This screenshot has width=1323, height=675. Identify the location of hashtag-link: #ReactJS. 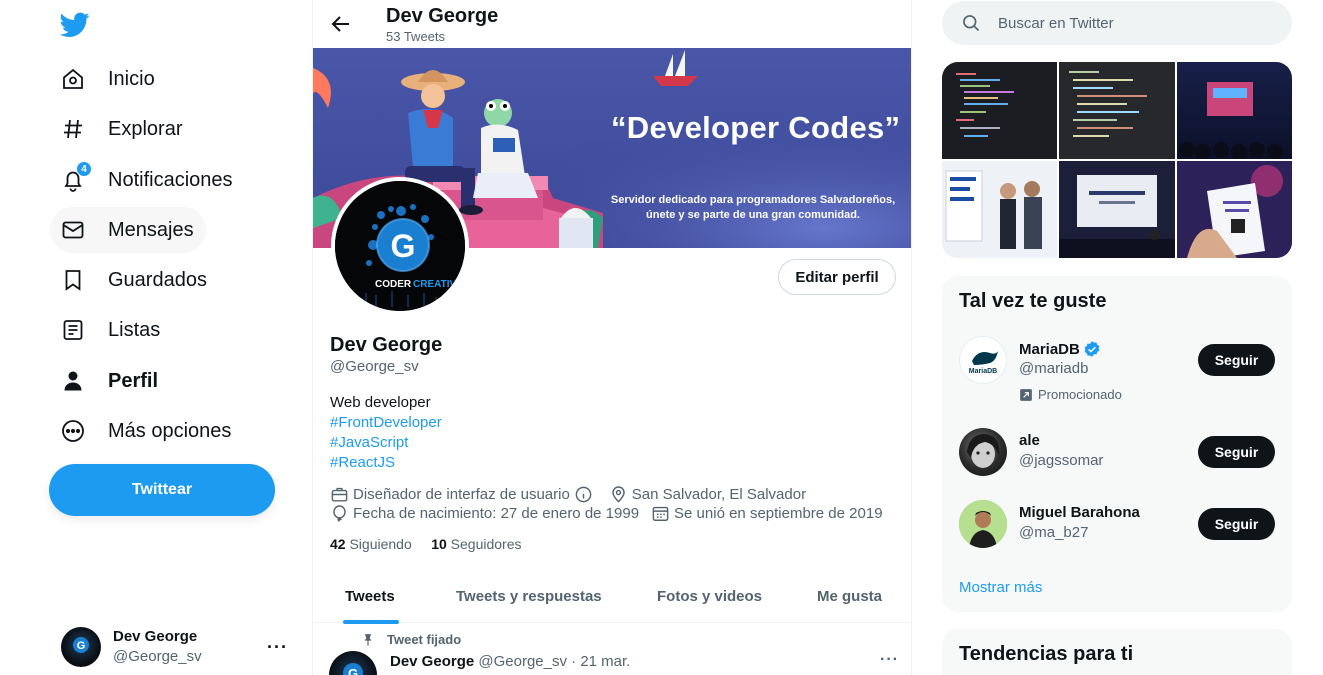
(386, 463).